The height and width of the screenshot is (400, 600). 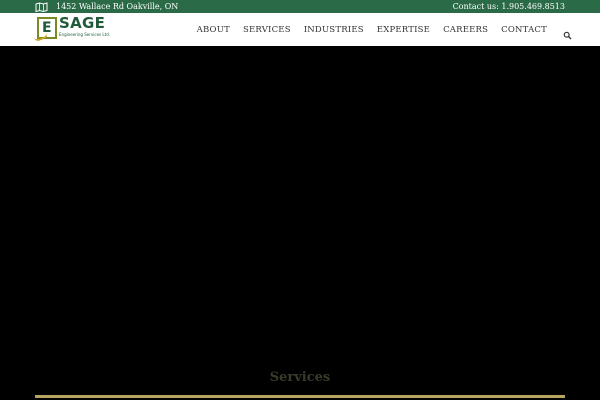 I want to click on section-divider, so click(x=300, y=396).